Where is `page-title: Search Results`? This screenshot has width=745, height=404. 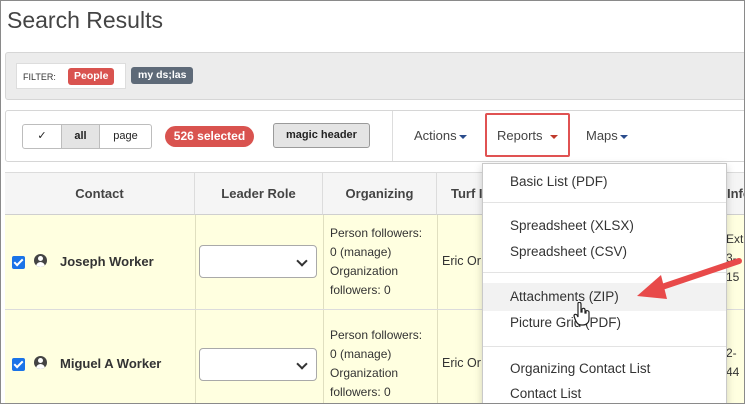
page-title: Search Results is located at coordinates (85, 20).